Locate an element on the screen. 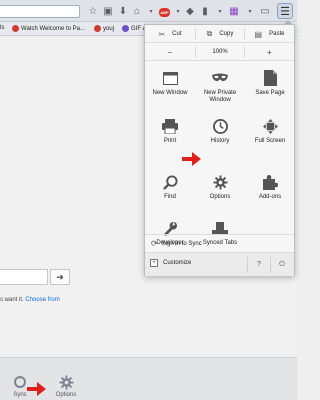 The height and width of the screenshot is (400, 320). minus-icon: − is located at coordinates (170, 52).